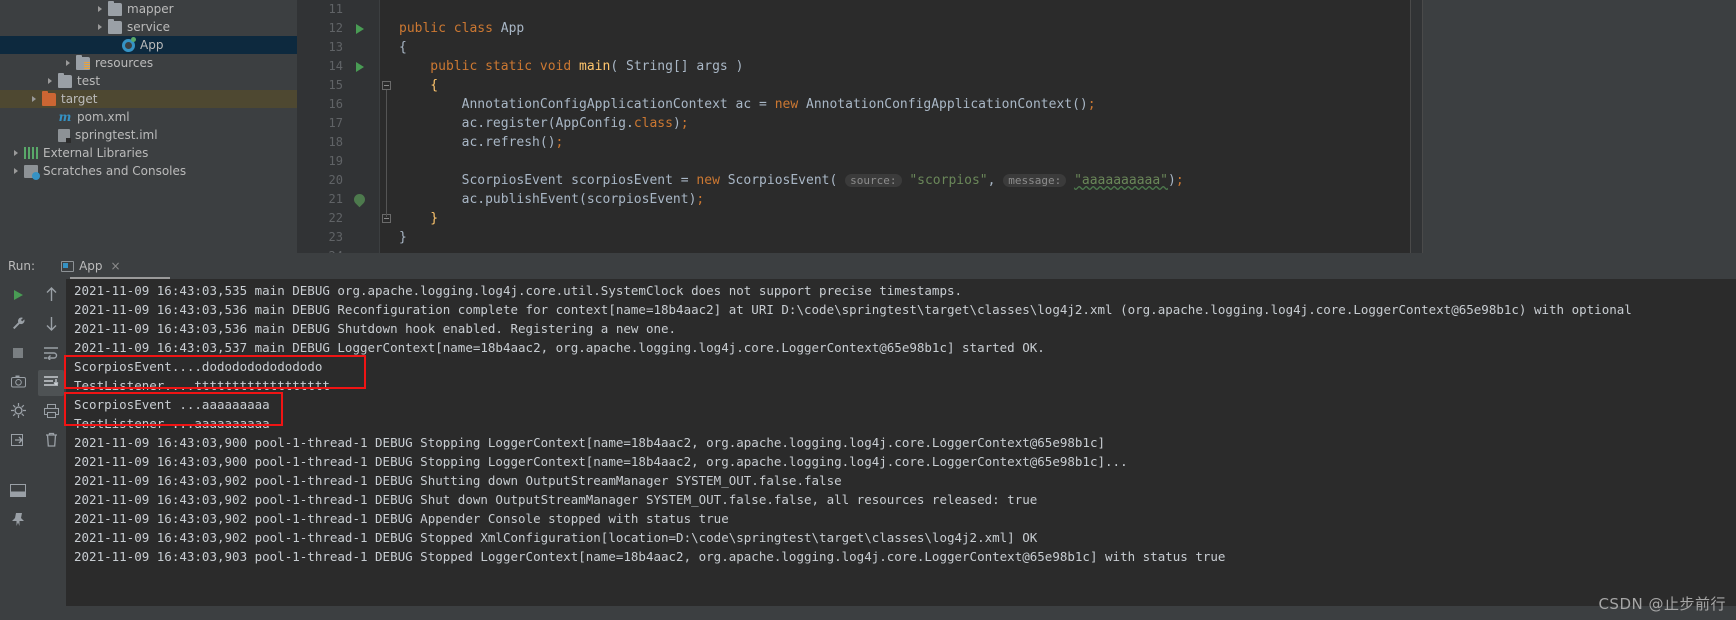 This screenshot has height=620, width=1736. I want to click on code-line: public class App, so click(904, 28).